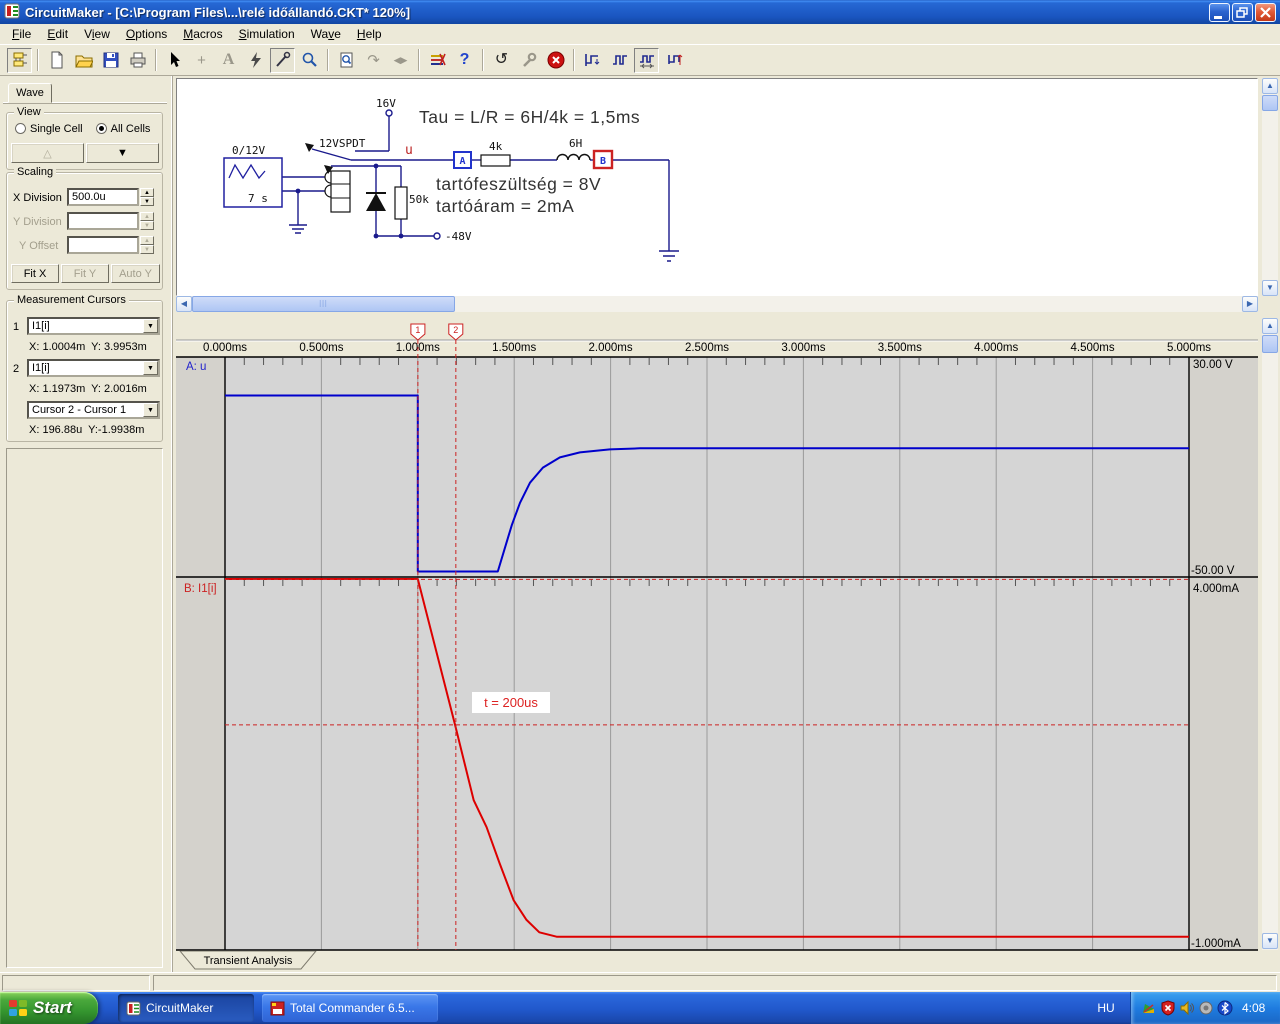 The height and width of the screenshot is (1024, 1280). What do you see at coordinates (1270, 634) in the screenshot?
I see `wave-vscrollbar: ▲ ▼` at bounding box center [1270, 634].